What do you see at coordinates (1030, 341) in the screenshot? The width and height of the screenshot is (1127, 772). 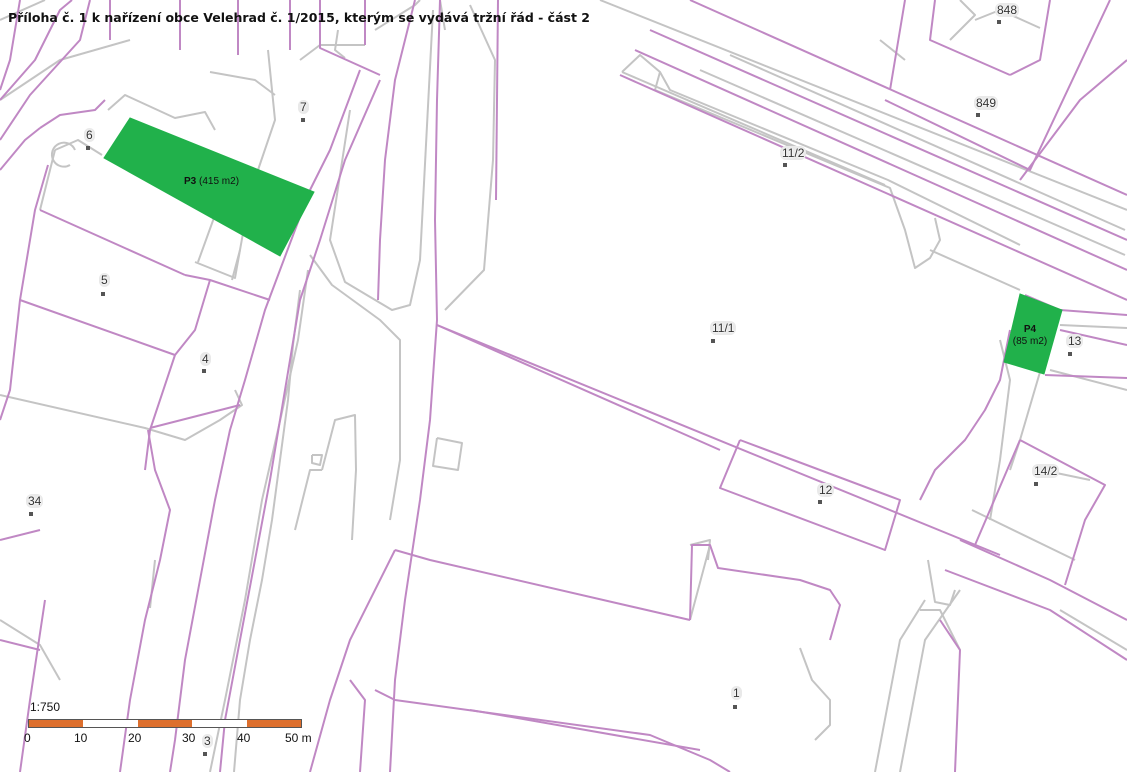 I see `zone-p4-area-text: (85 m2)` at bounding box center [1030, 341].